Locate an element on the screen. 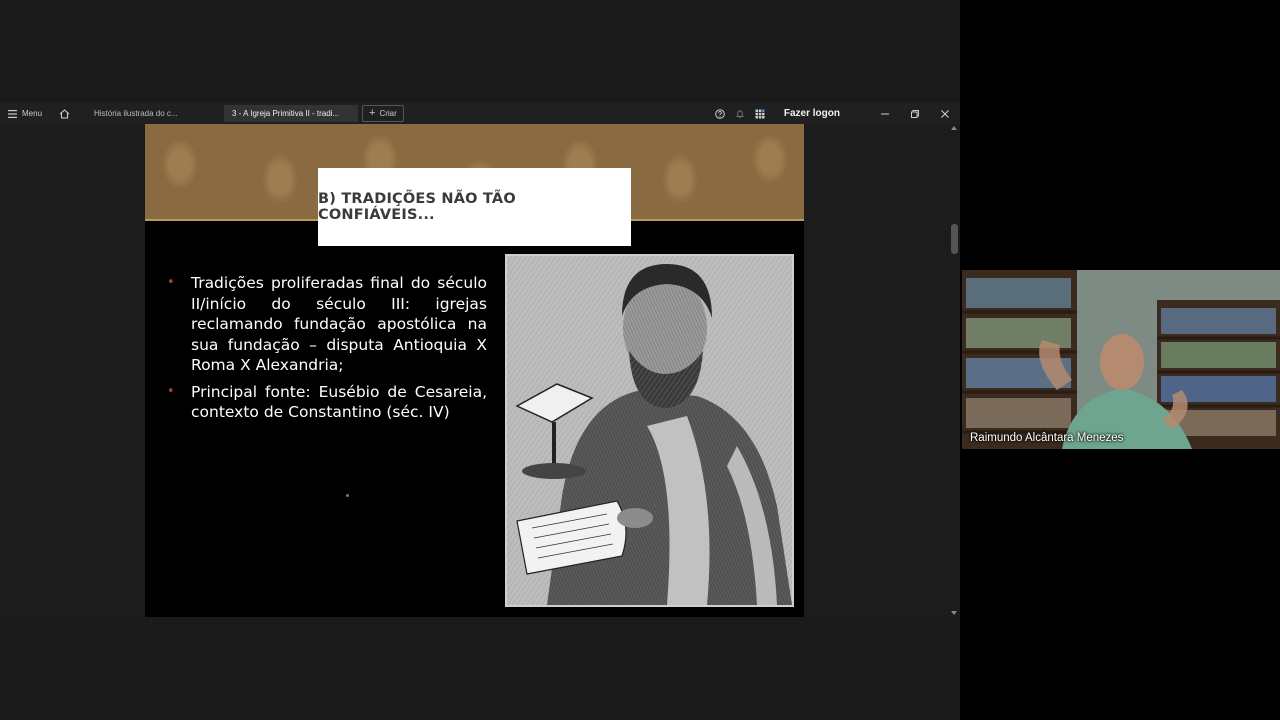  close-button is located at coordinates (945, 113).